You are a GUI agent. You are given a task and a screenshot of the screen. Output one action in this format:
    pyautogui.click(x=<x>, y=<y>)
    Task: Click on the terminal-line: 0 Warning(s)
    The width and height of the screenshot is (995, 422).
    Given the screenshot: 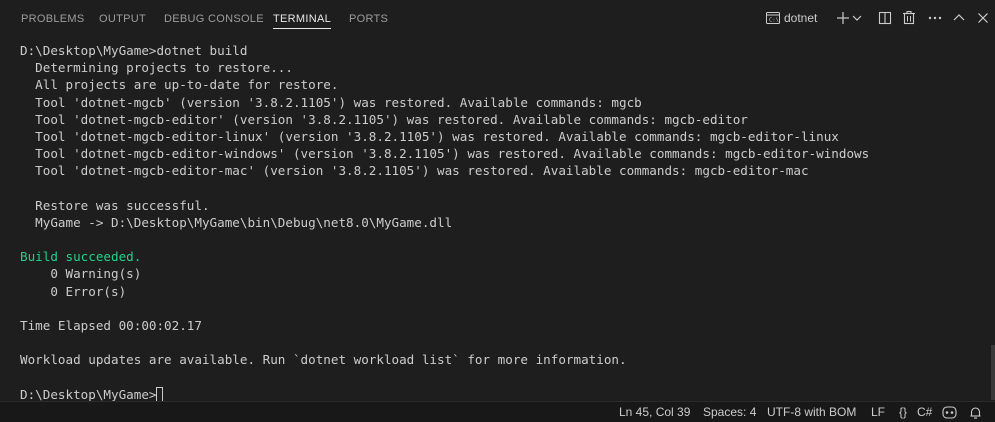 What is the action you would take?
    pyautogui.click(x=81, y=274)
    